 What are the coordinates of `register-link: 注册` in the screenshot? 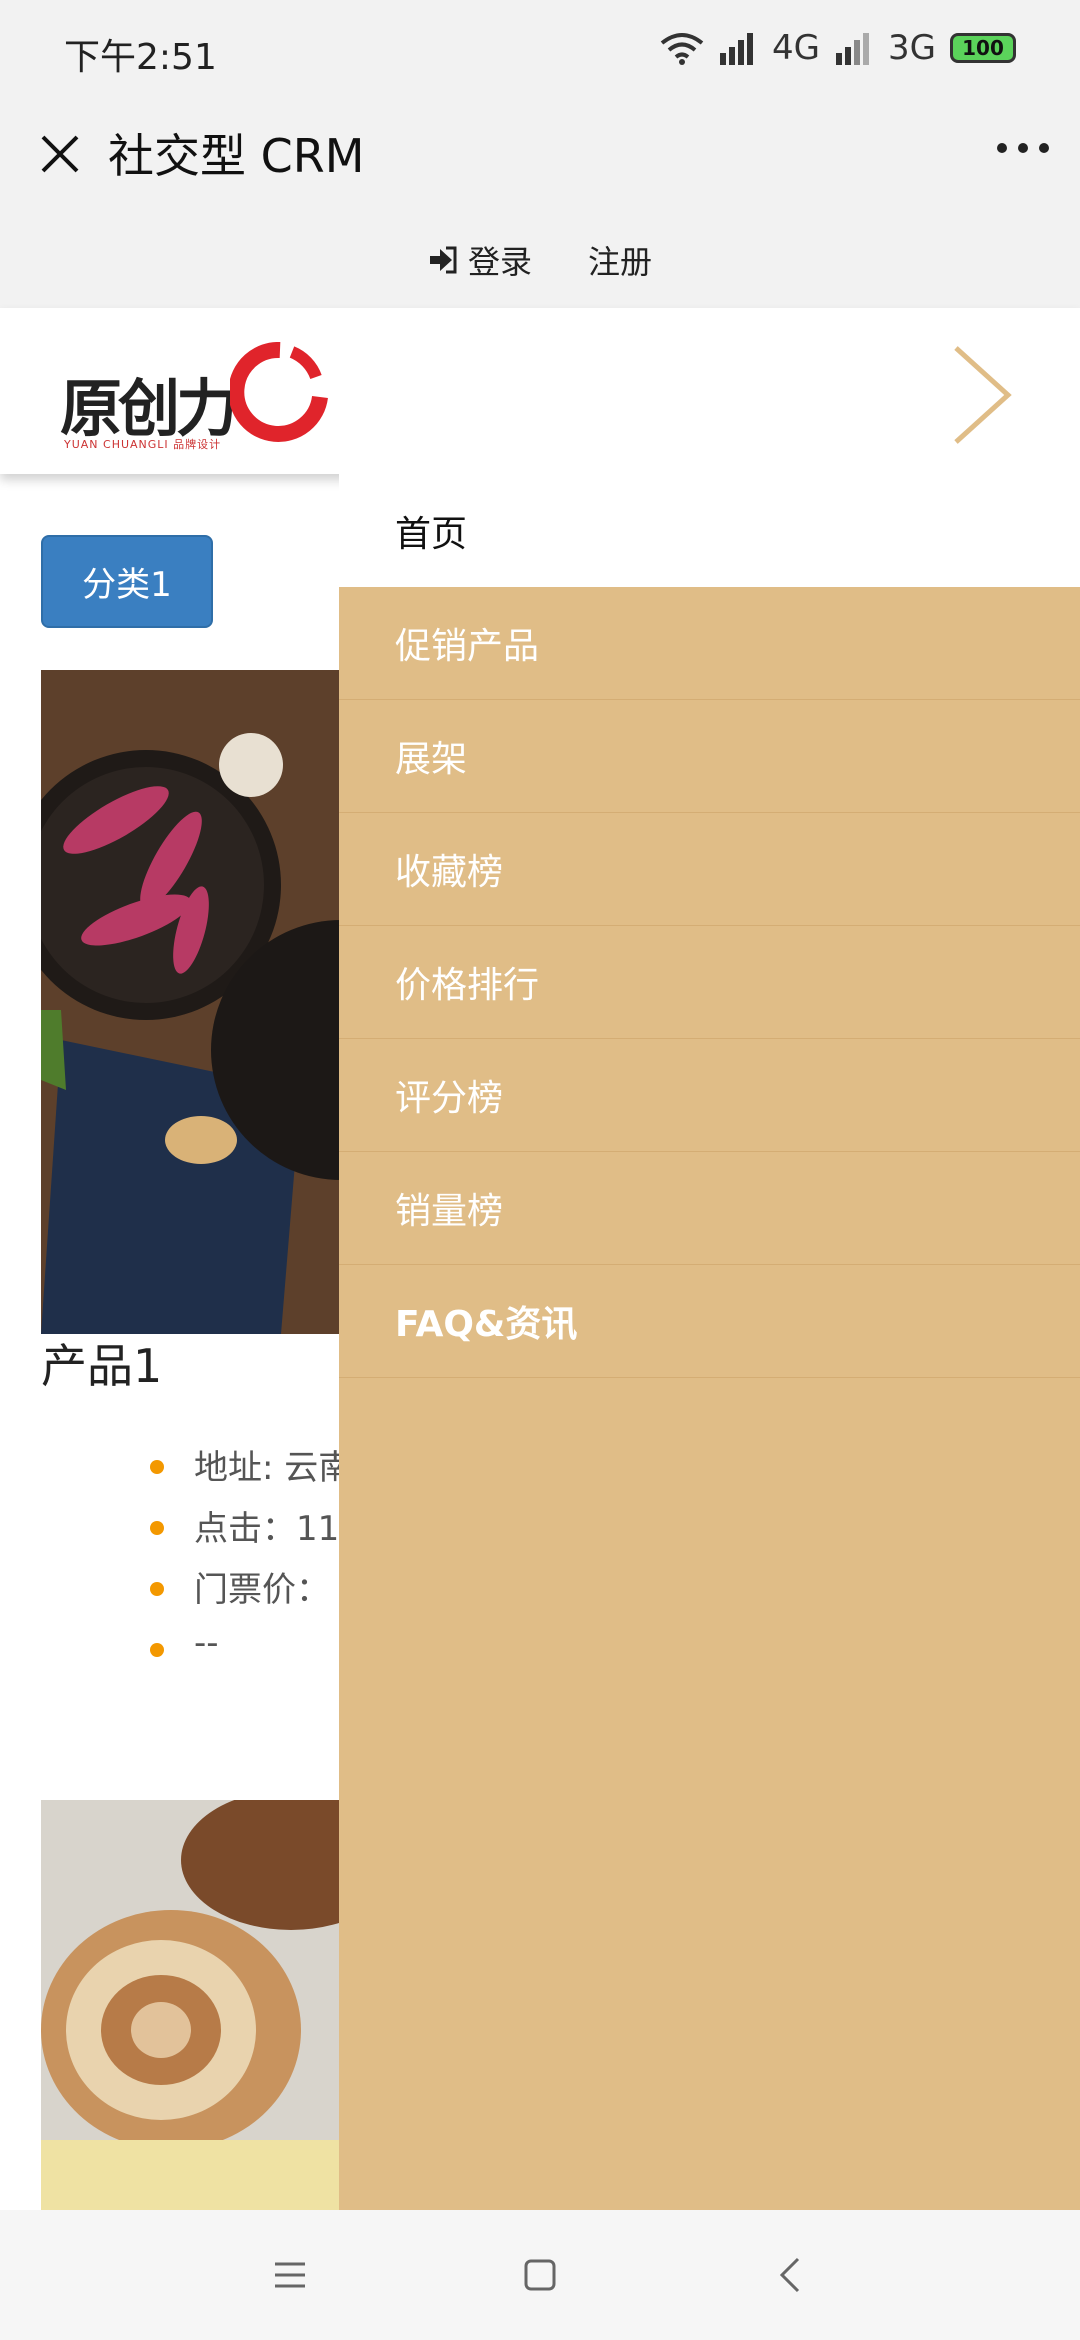 It's located at (620, 260).